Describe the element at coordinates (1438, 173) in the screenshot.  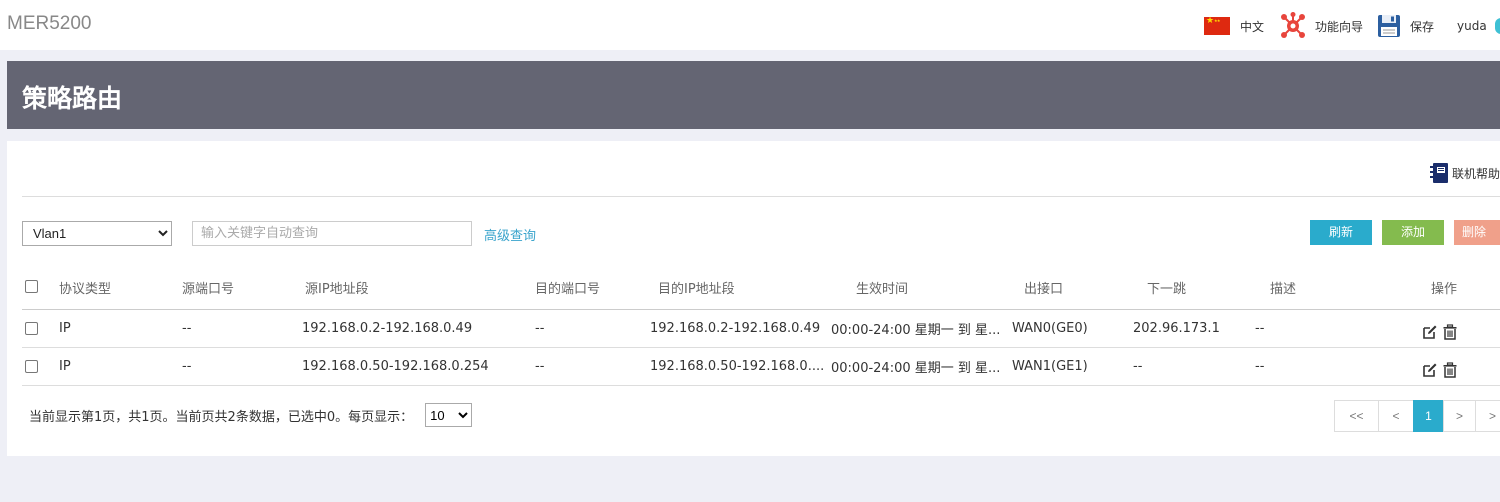
I see `help-book-icon` at that location.